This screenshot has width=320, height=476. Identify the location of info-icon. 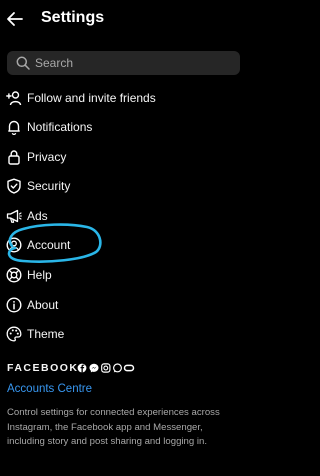
(14, 305).